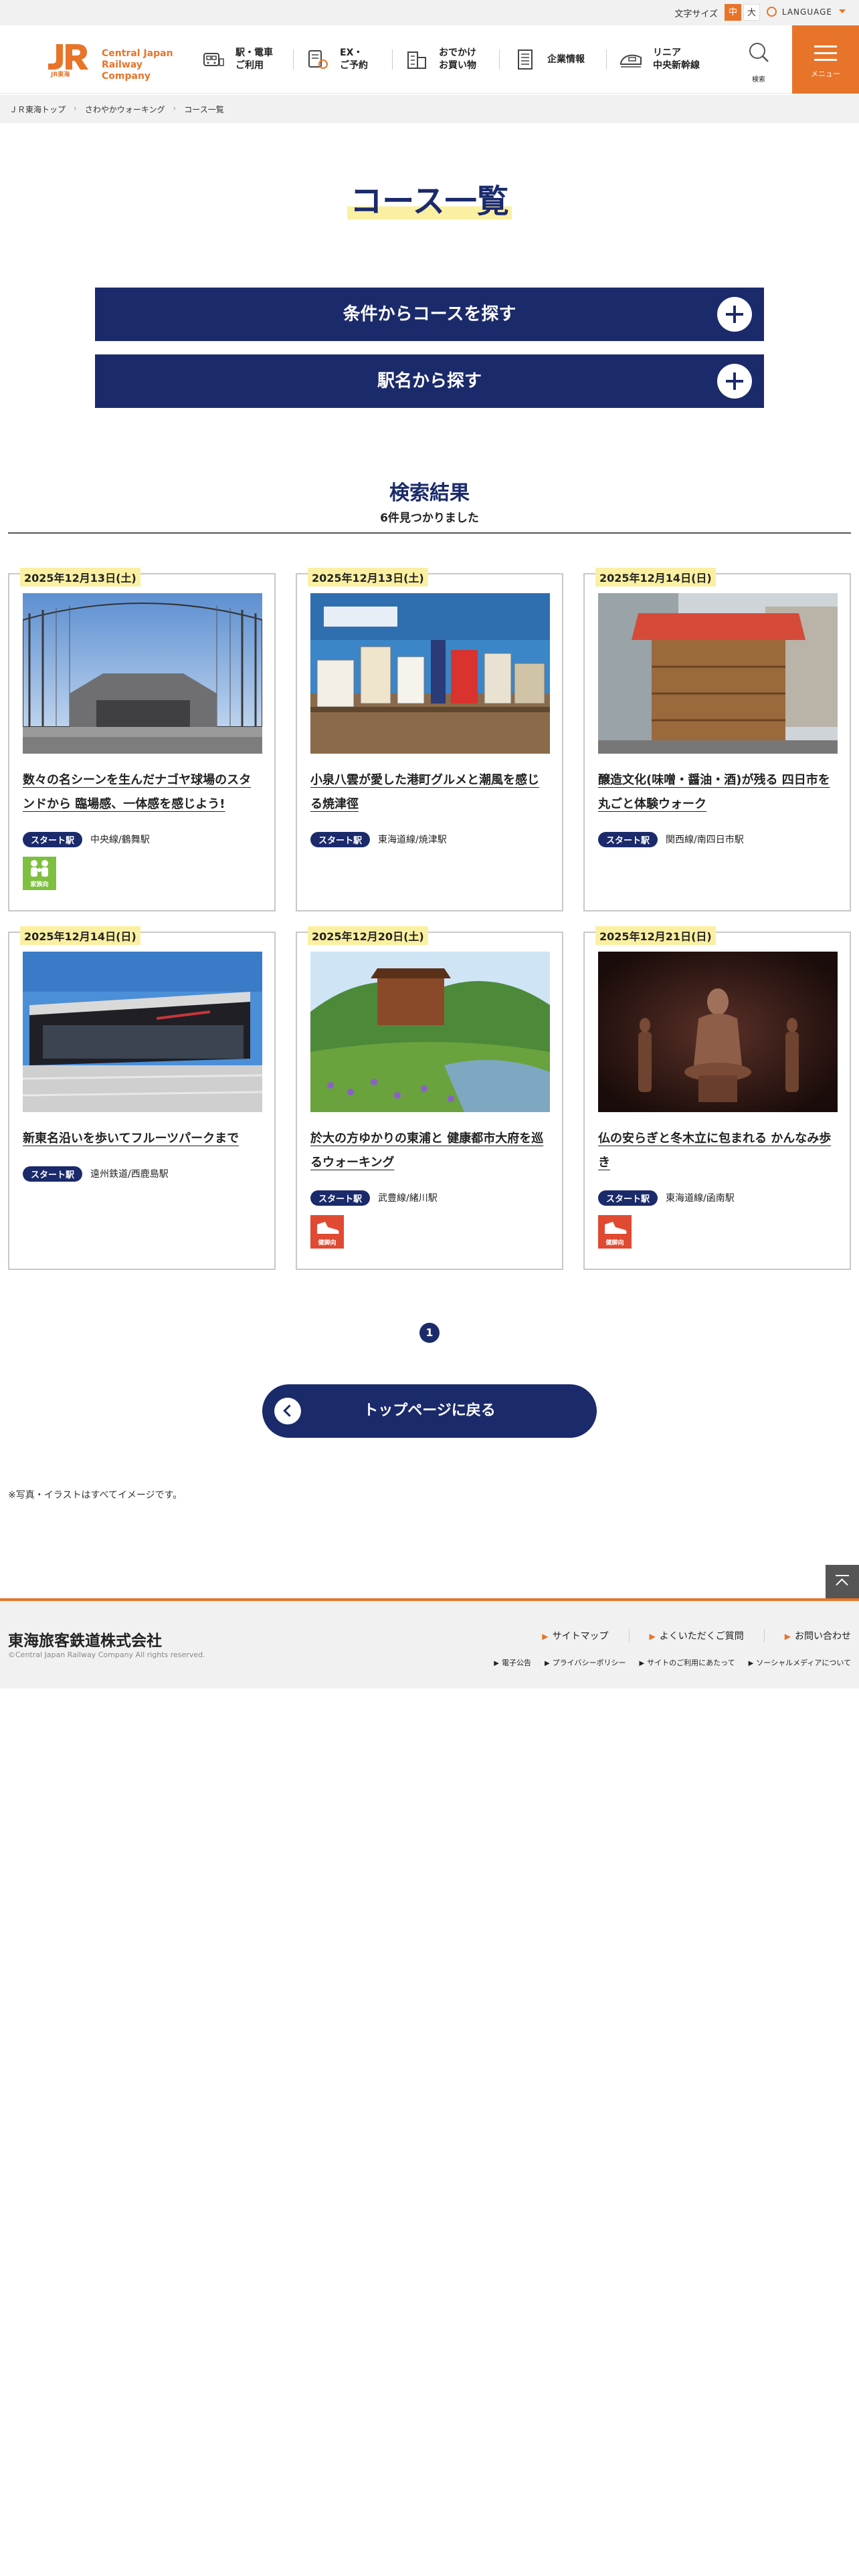 The image size is (859, 2576). I want to click on footer-sublink-label: ソーシャルメディアについて, so click(804, 1663).